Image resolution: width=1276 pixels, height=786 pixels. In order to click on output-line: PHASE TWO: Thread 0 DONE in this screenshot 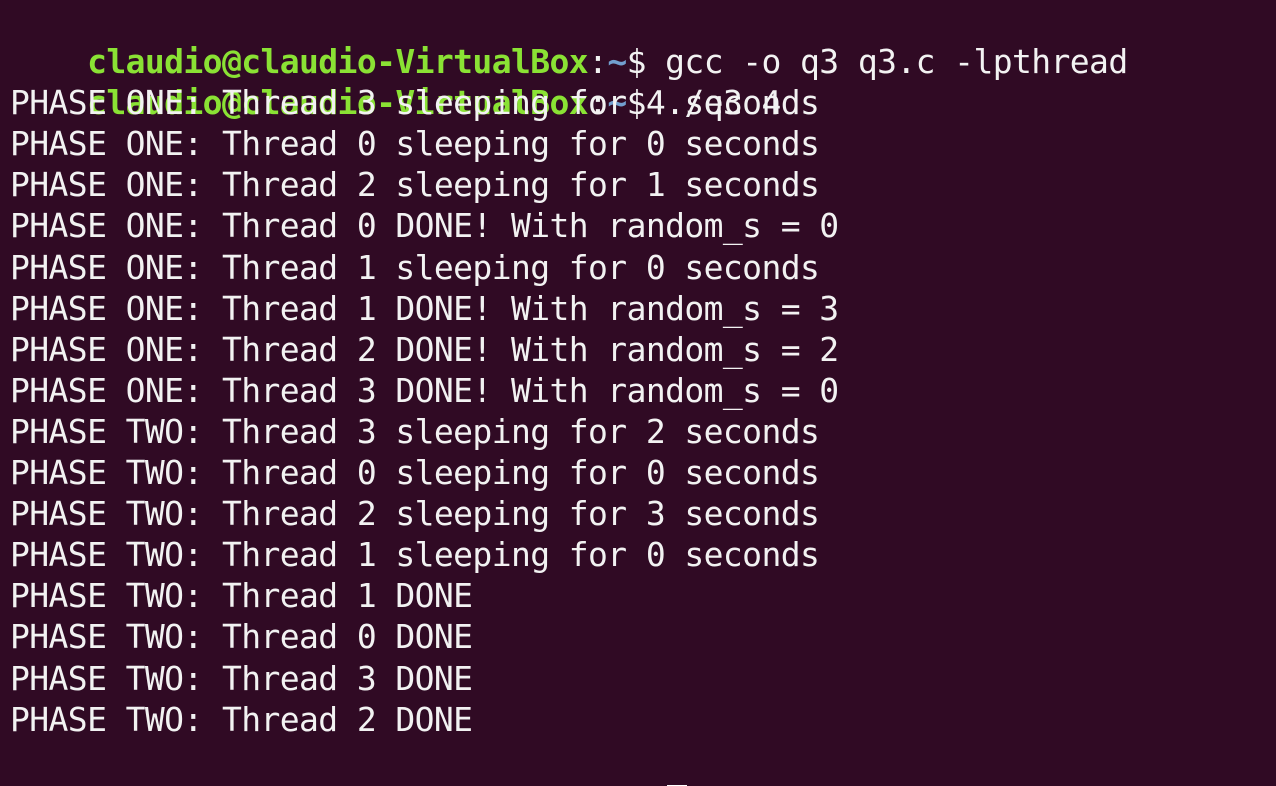, I will do `click(241, 637)`.